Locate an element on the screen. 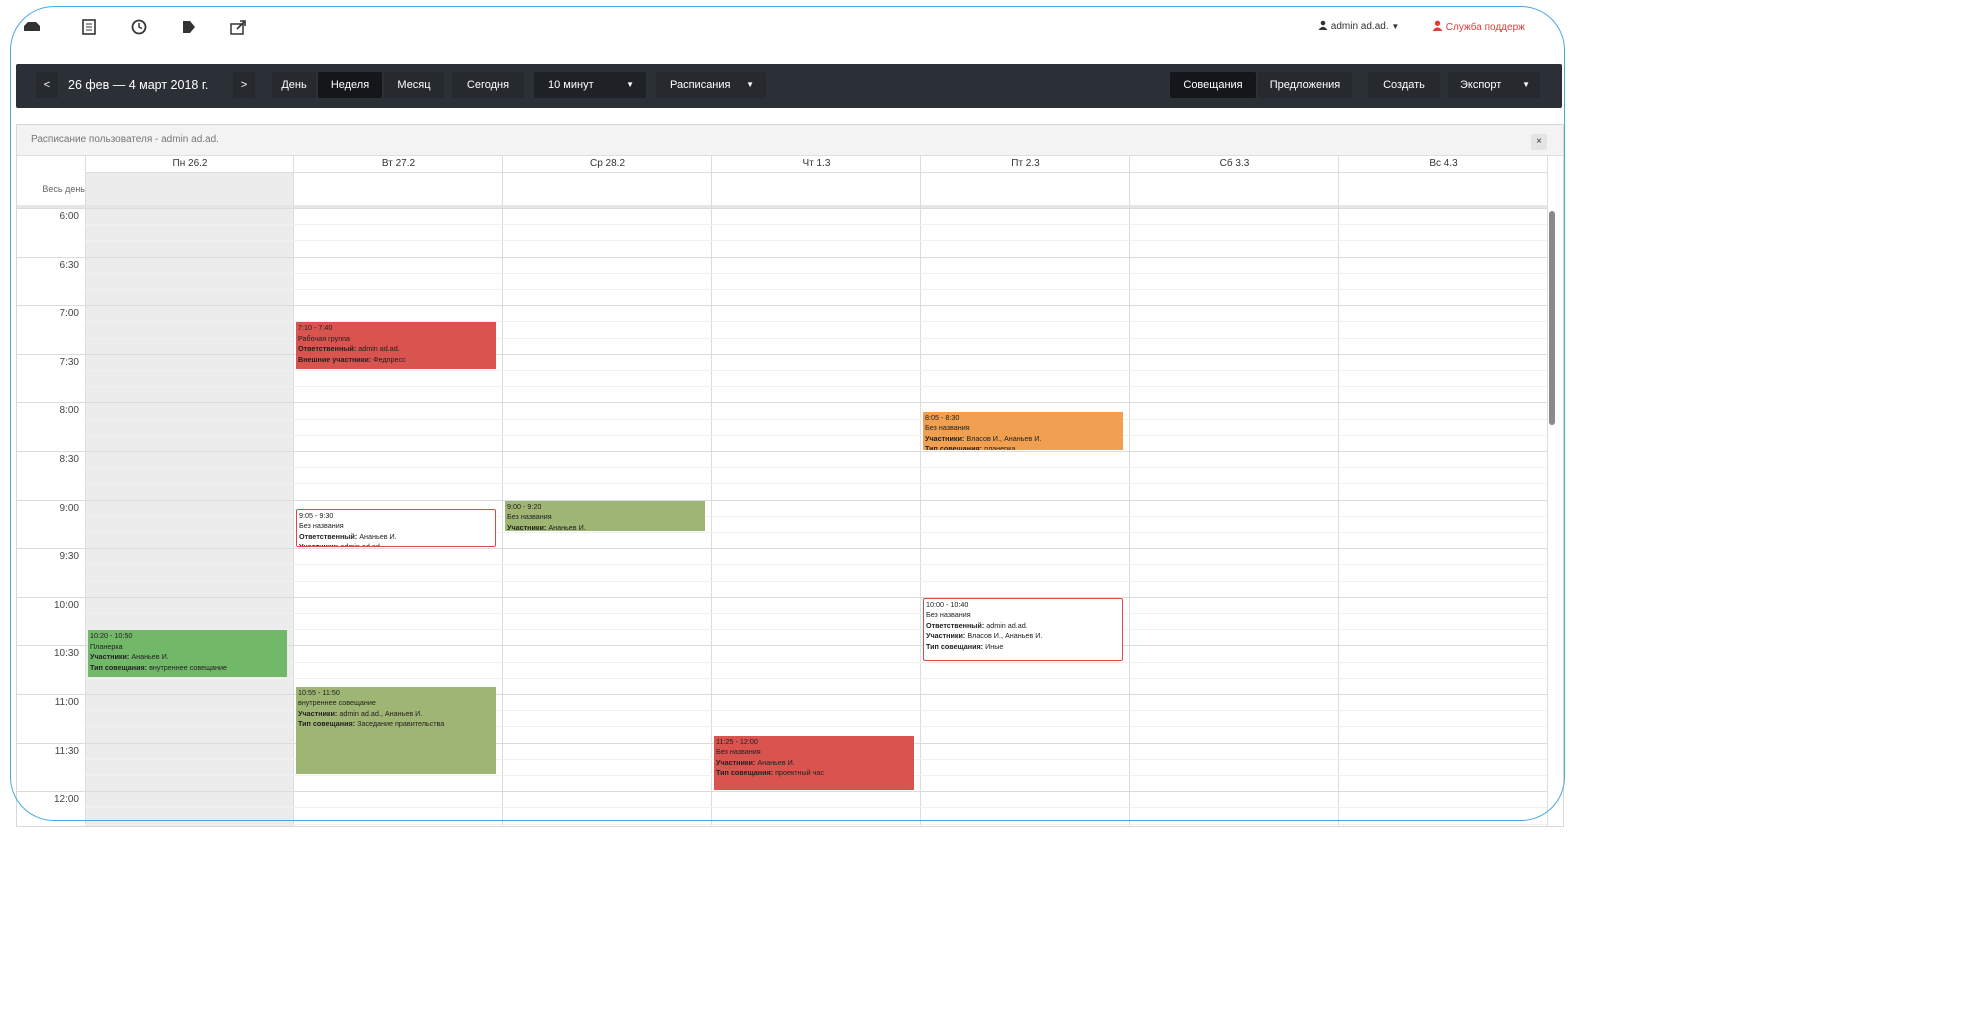 The width and height of the screenshot is (1968, 1032). event-field-value: Власов И., Ананьев И. is located at coordinates (1004, 636).